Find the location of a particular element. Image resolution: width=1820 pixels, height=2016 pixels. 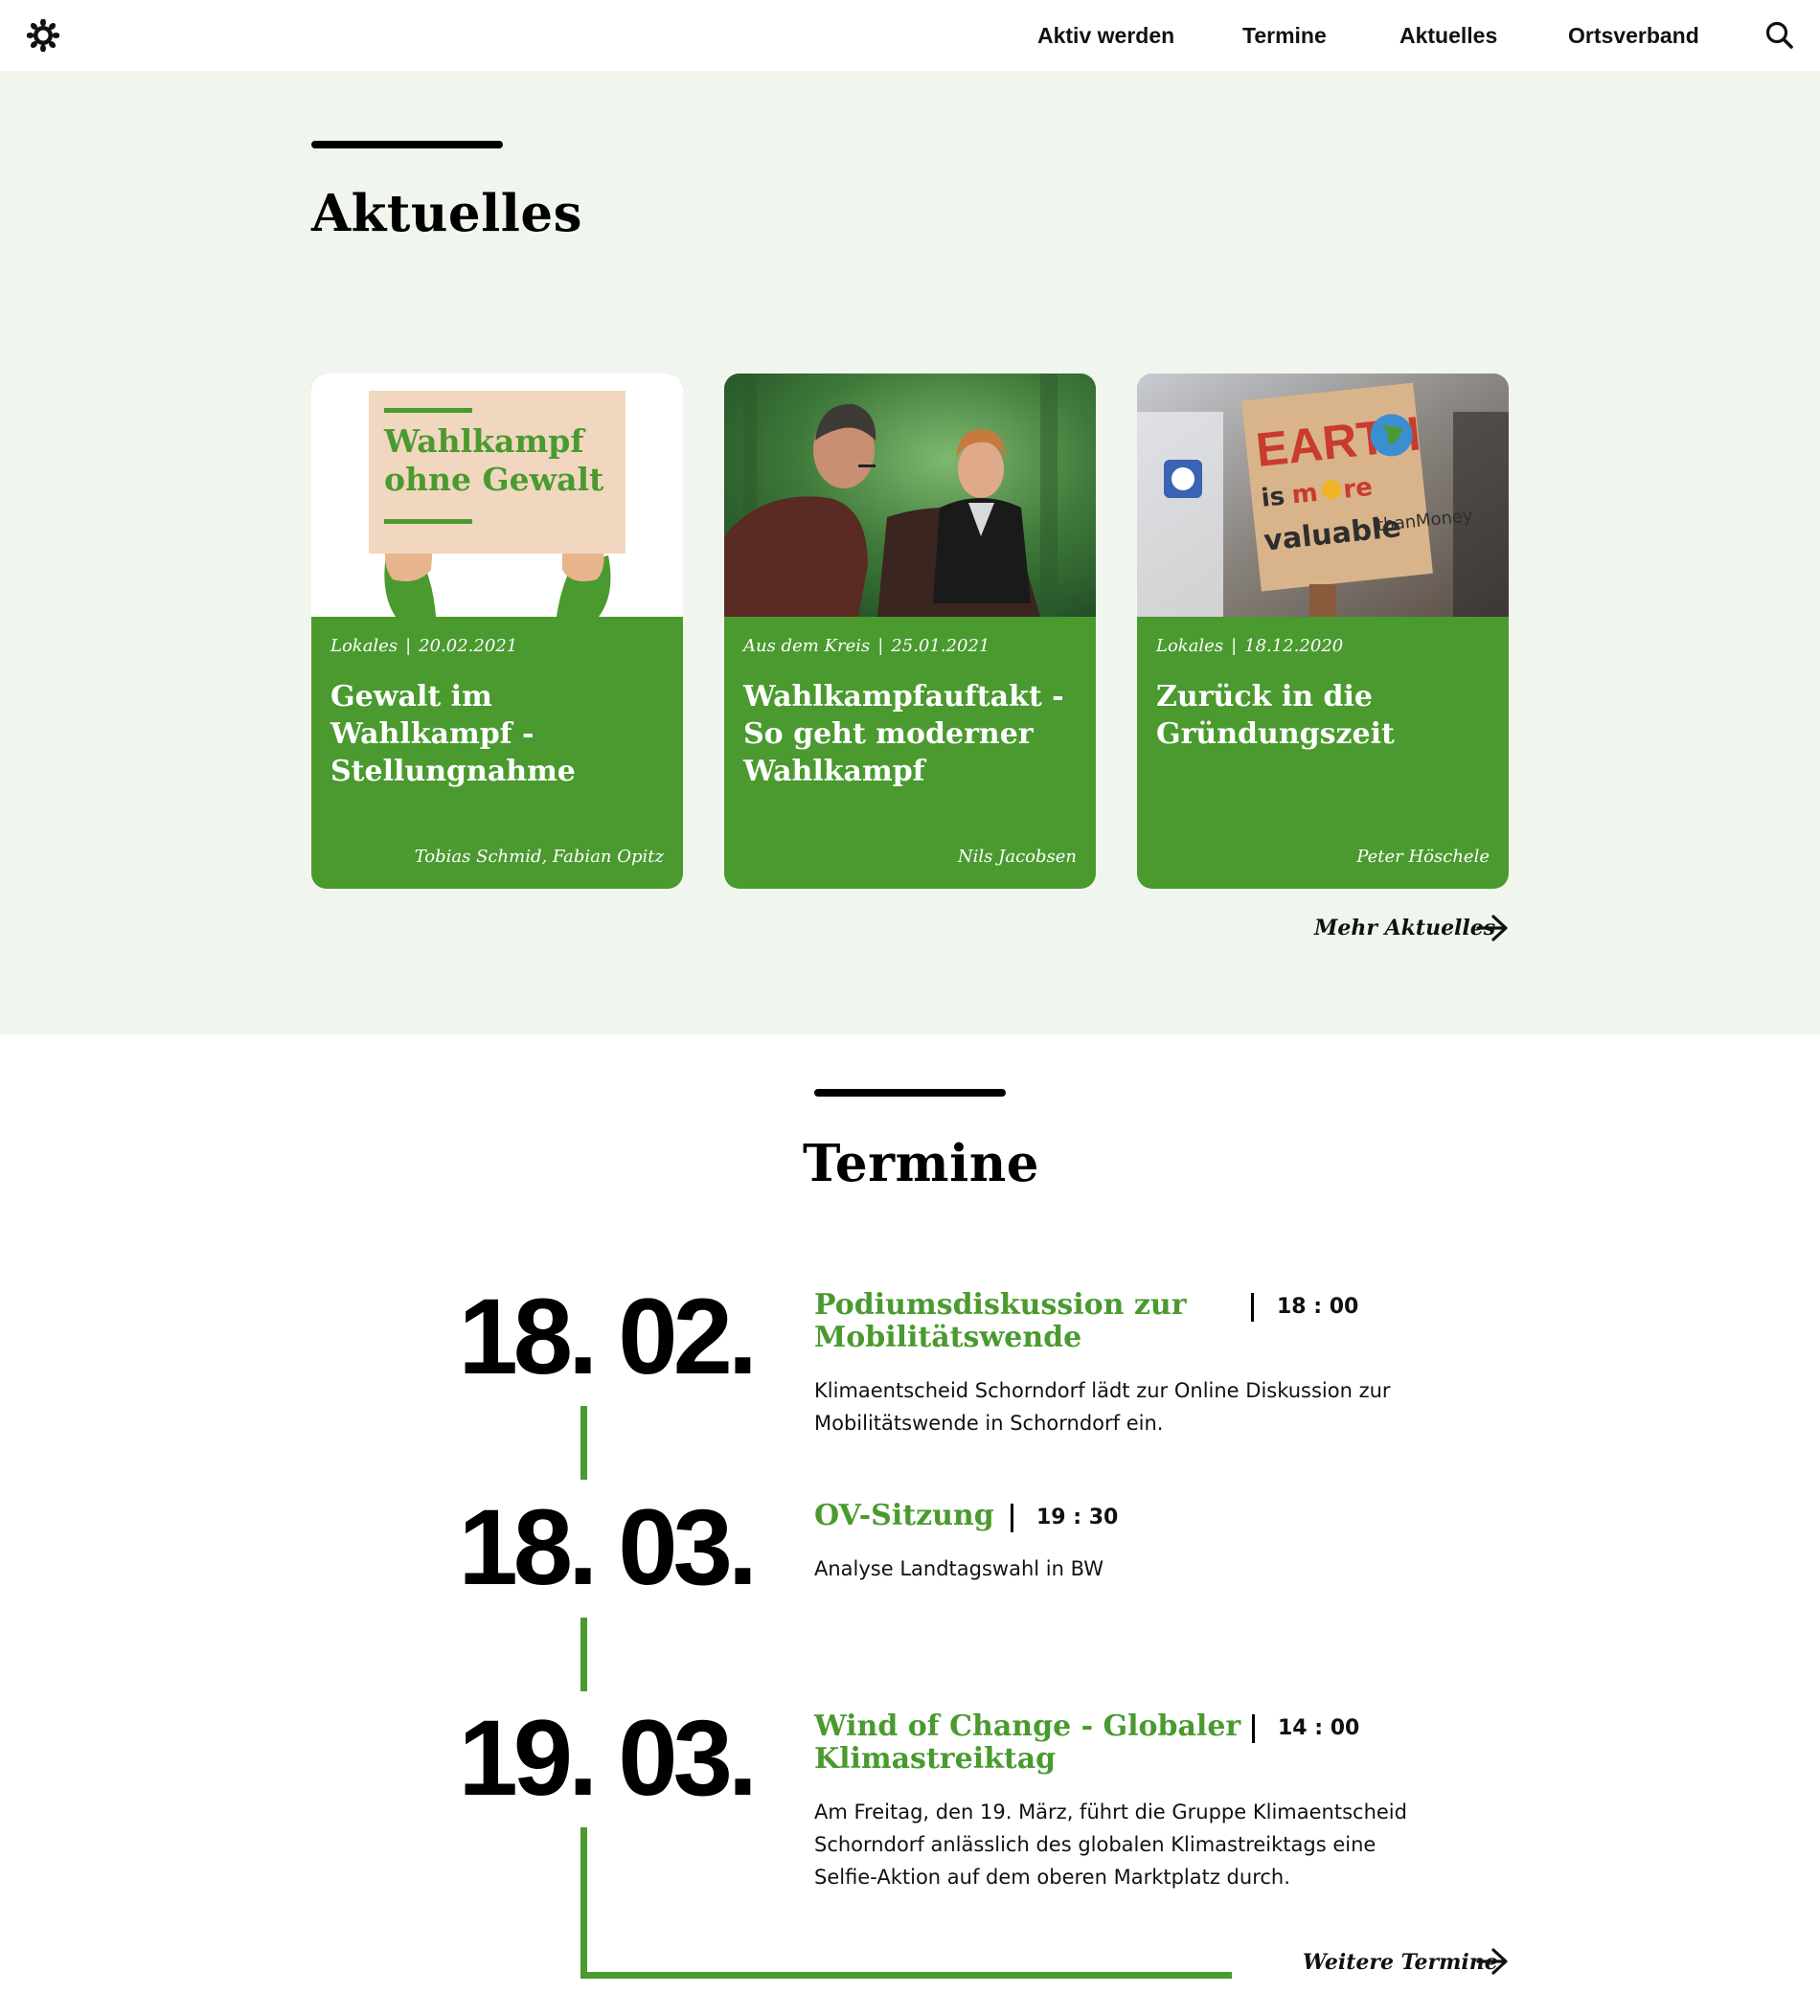

more-events-link: Weitere Termine is located at coordinates (1400, 1962).